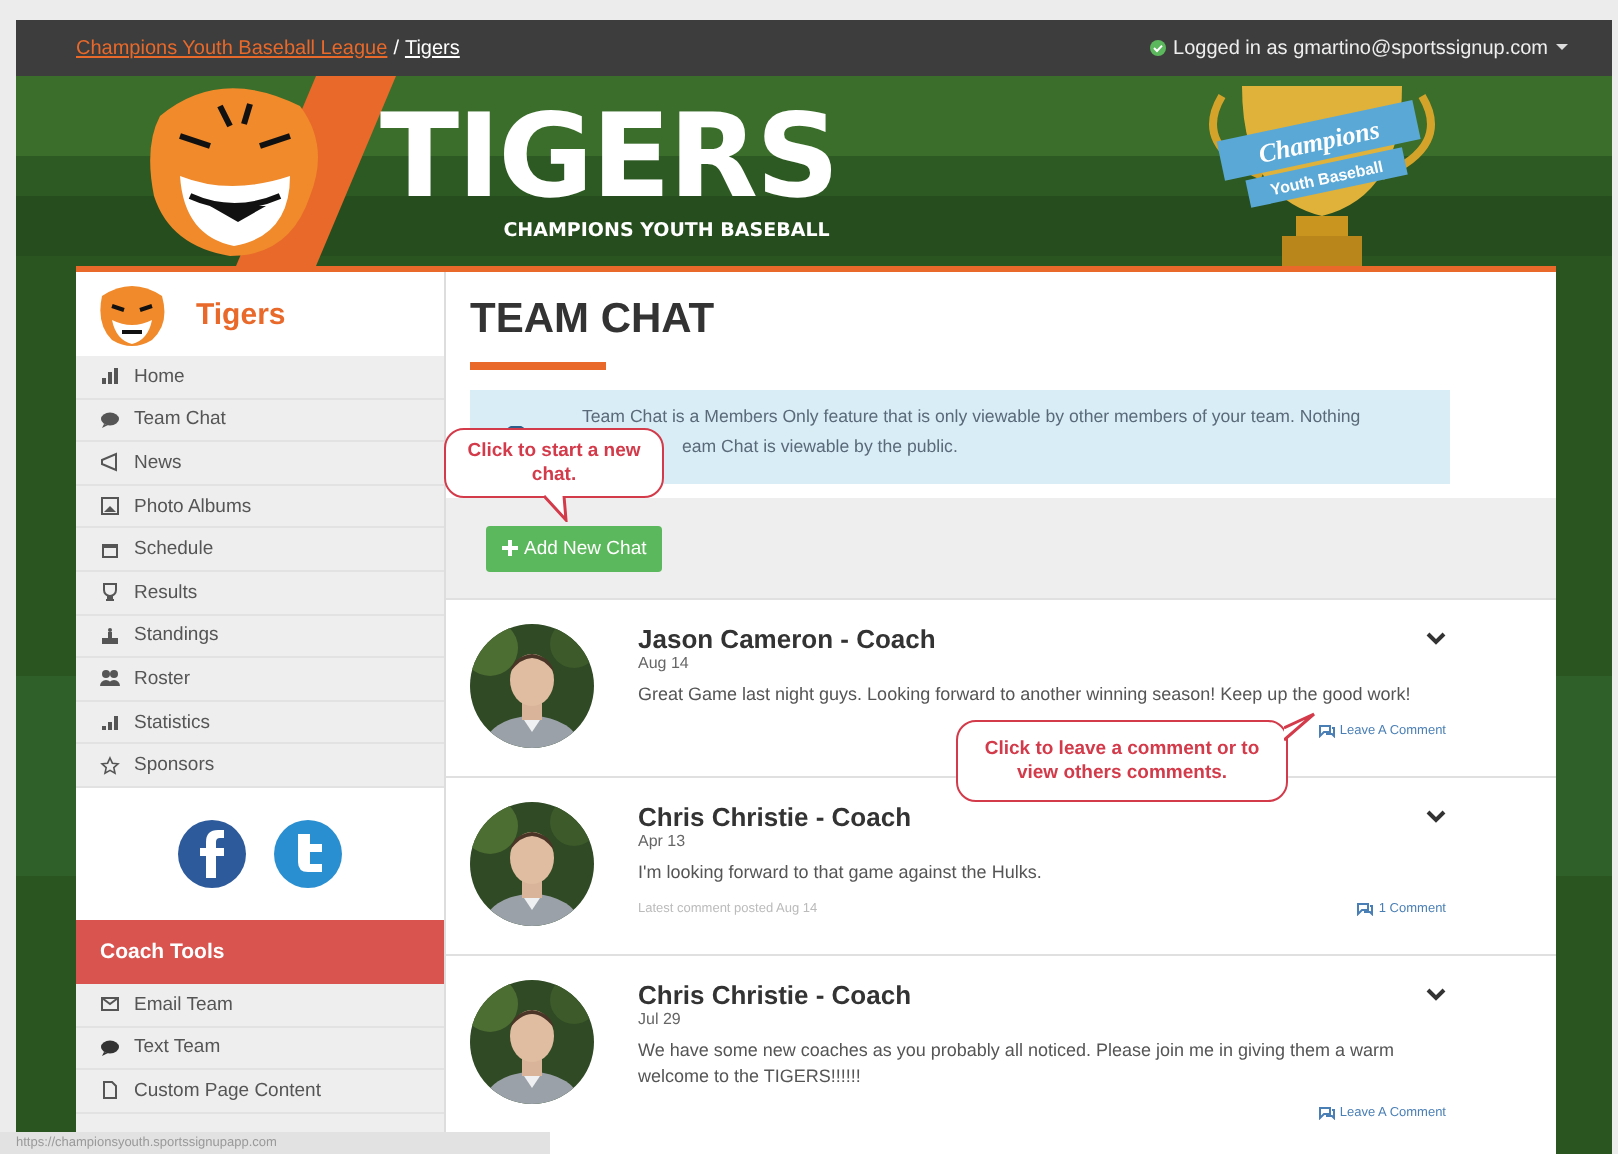 The image size is (1618, 1154). Describe the element at coordinates (1562, 48) in the screenshot. I see `caret-icon` at that location.